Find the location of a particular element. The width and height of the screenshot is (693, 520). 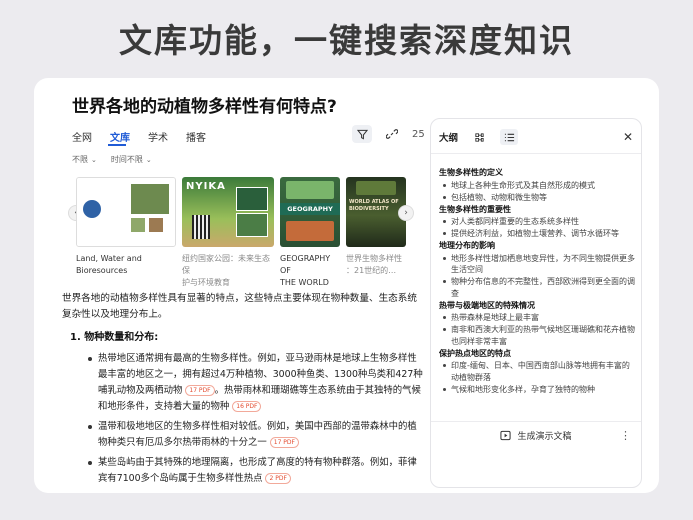

generate-slides-button: 生成演示文稿 ⋮ is located at coordinates (536, 435).